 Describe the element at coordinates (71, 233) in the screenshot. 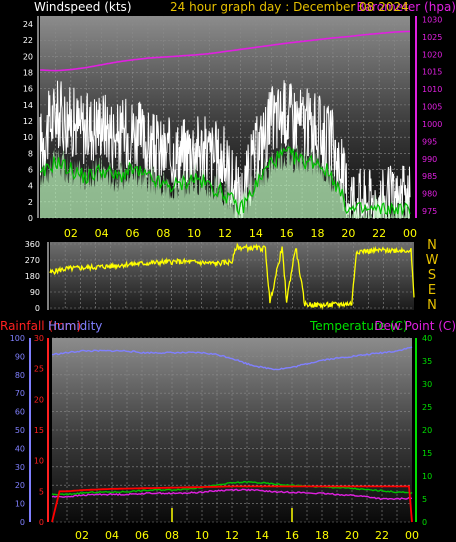

I see `wind-x-tick-label: 02` at that location.